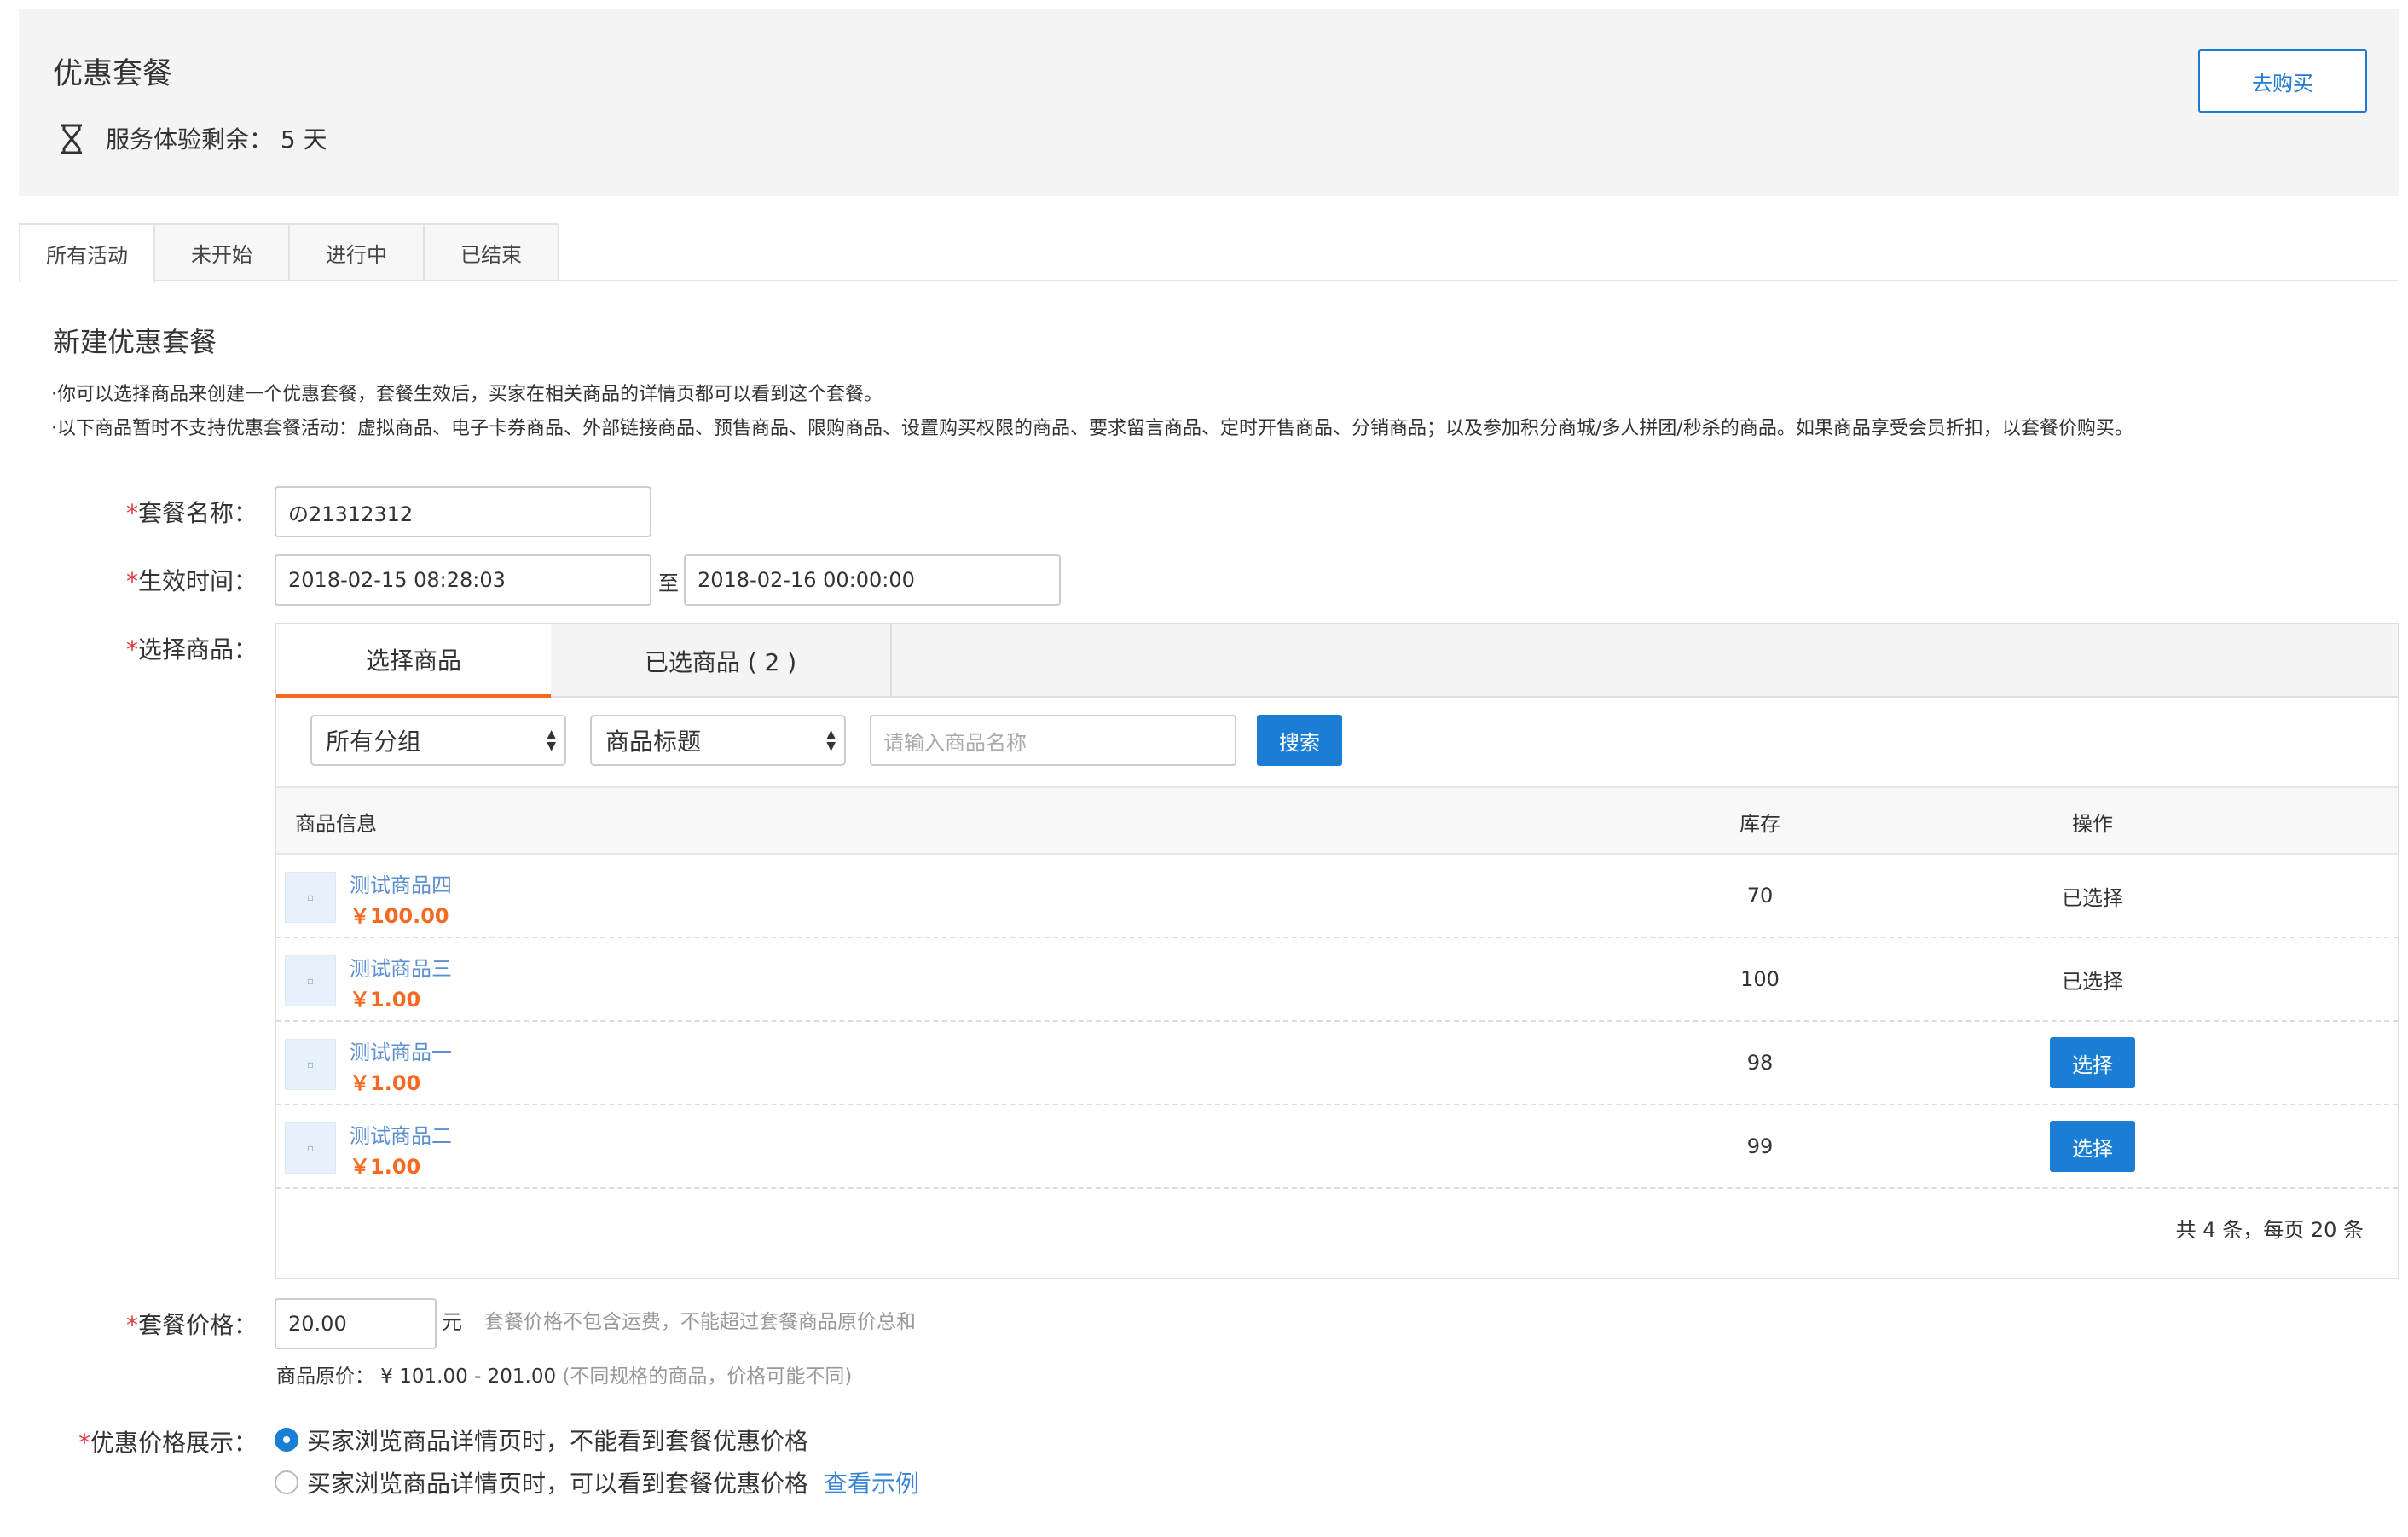 The image size is (2408, 1537). What do you see at coordinates (2269, 1230) in the screenshot?
I see `pagination-info: 共 4 条，每页 20 条` at bounding box center [2269, 1230].